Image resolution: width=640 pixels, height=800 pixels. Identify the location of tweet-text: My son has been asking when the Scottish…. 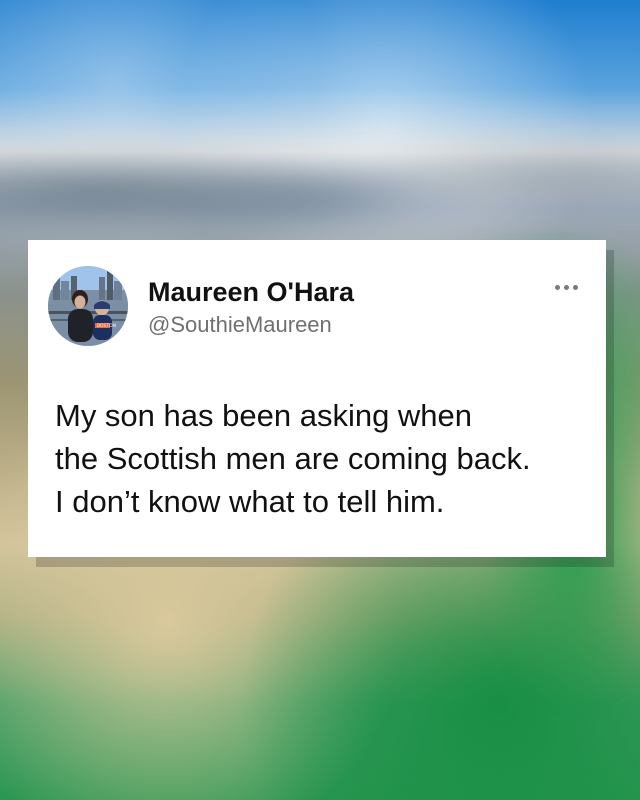
(323, 458).